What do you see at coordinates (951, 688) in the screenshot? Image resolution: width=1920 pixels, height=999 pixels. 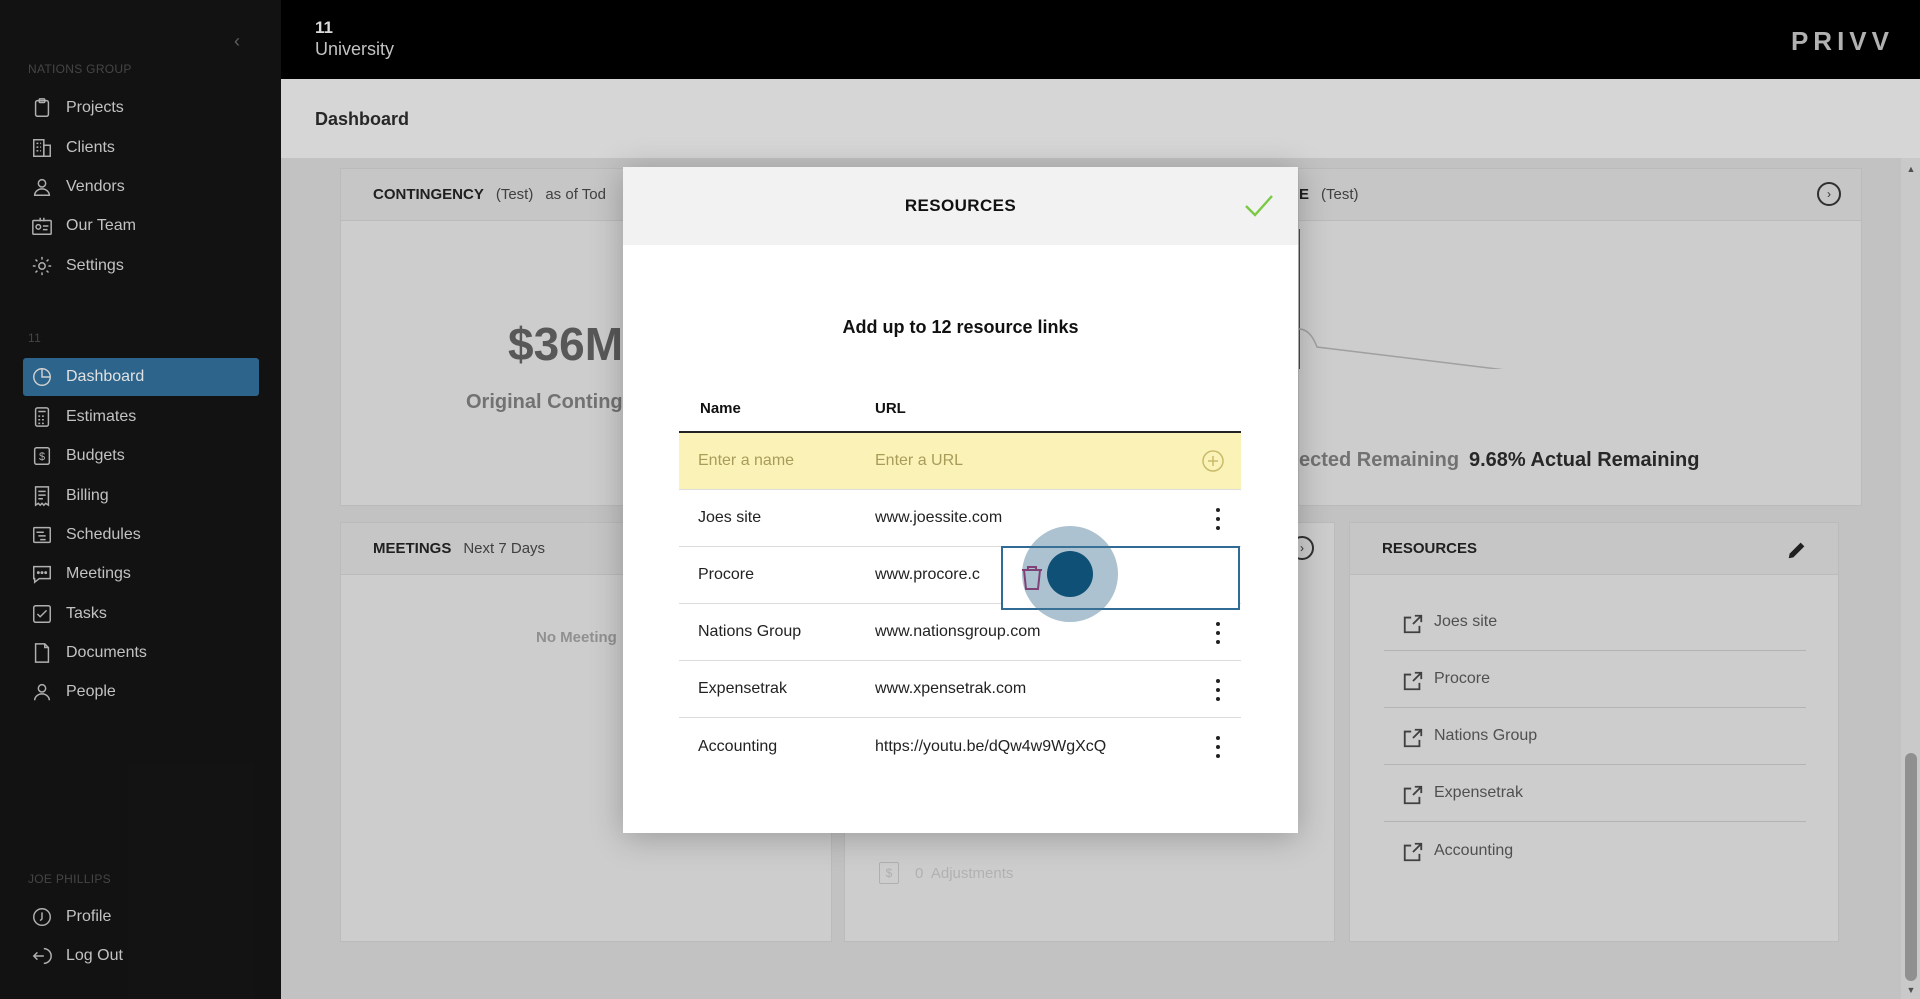 I see `resource-url-cell: www.xpensetrak.com` at bounding box center [951, 688].